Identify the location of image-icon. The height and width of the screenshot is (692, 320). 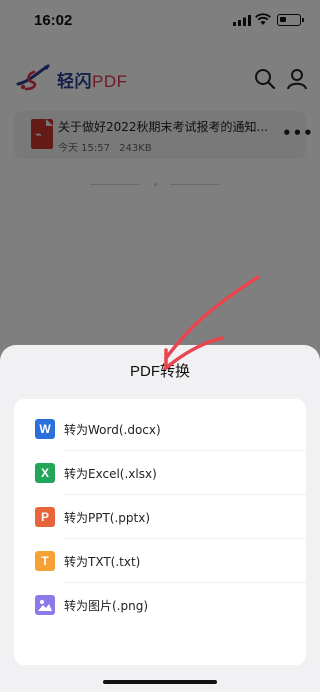
(45, 605).